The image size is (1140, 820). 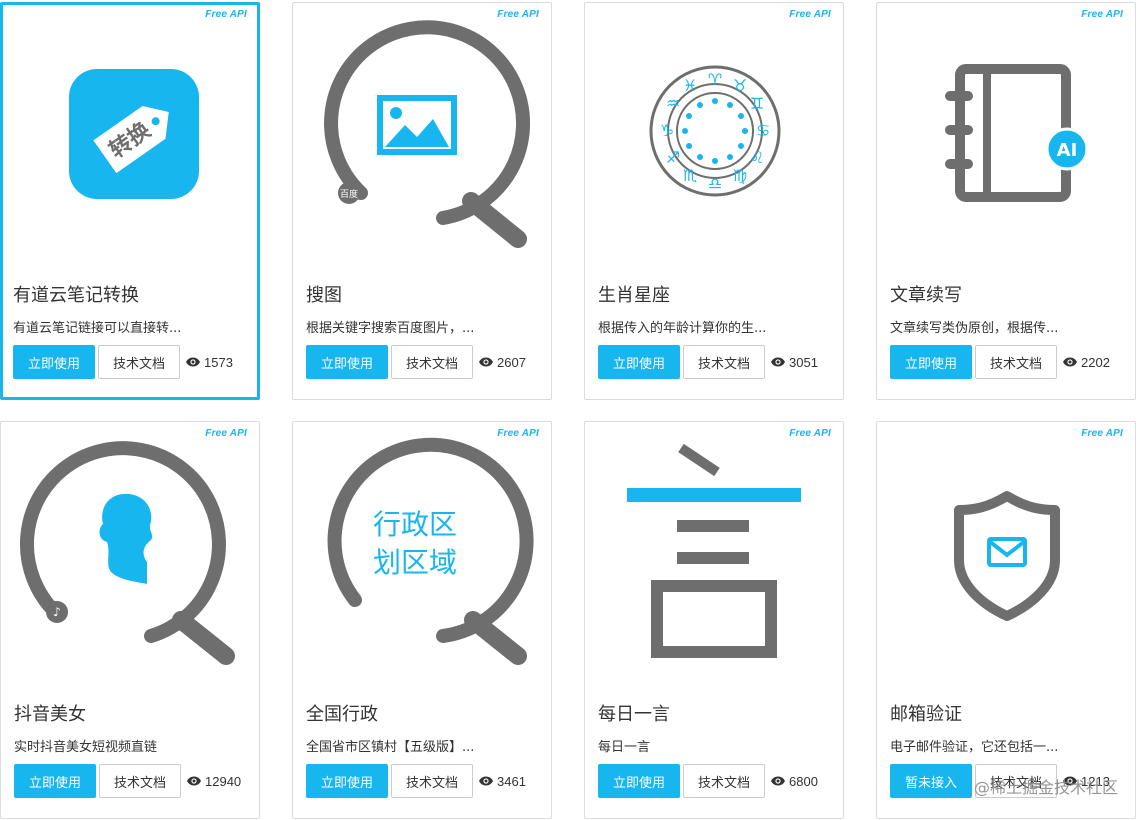 What do you see at coordinates (511, 781) in the screenshot?
I see `view-count-value: 3461` at bounding box center [511, 781].